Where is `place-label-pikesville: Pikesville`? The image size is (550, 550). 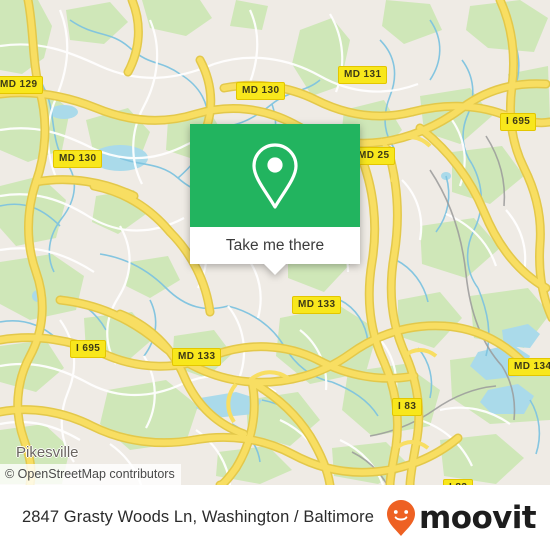 place-label-pikesville: Pikesville is located at coordinates (47, 452).